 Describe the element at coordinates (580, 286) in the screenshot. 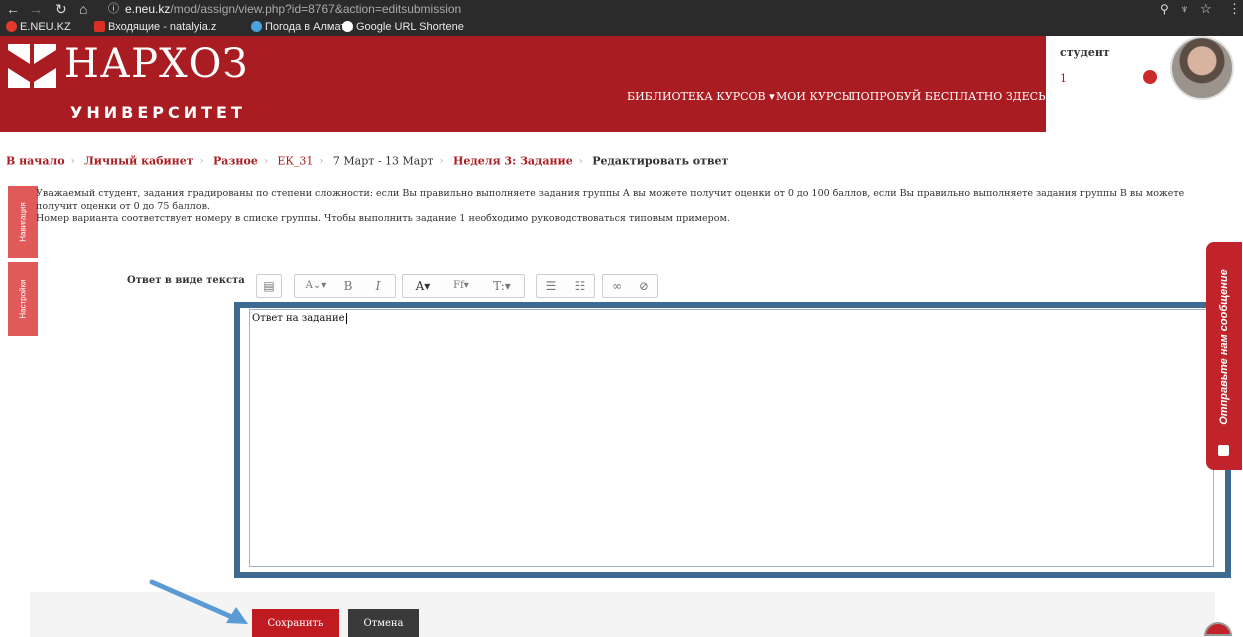

I see `numbered-list-icon: ☷` at that location.